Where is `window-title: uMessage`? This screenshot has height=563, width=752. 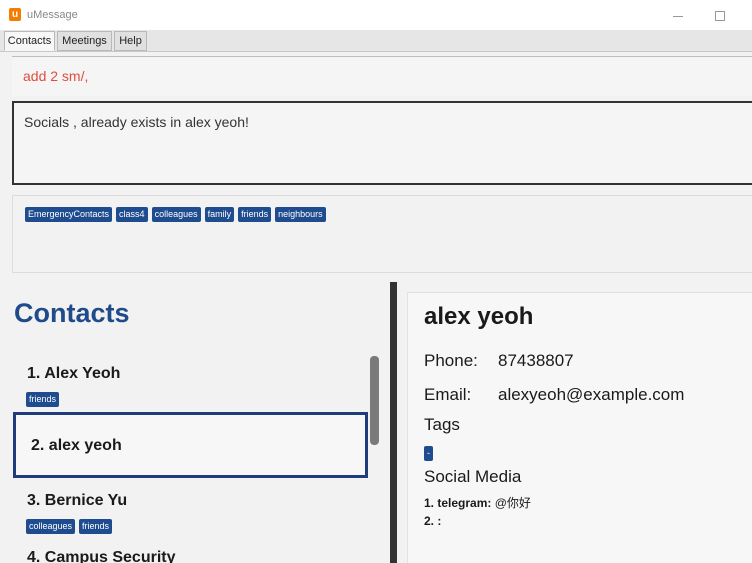 window-title: uMessage is located at coordinates (52, 15).